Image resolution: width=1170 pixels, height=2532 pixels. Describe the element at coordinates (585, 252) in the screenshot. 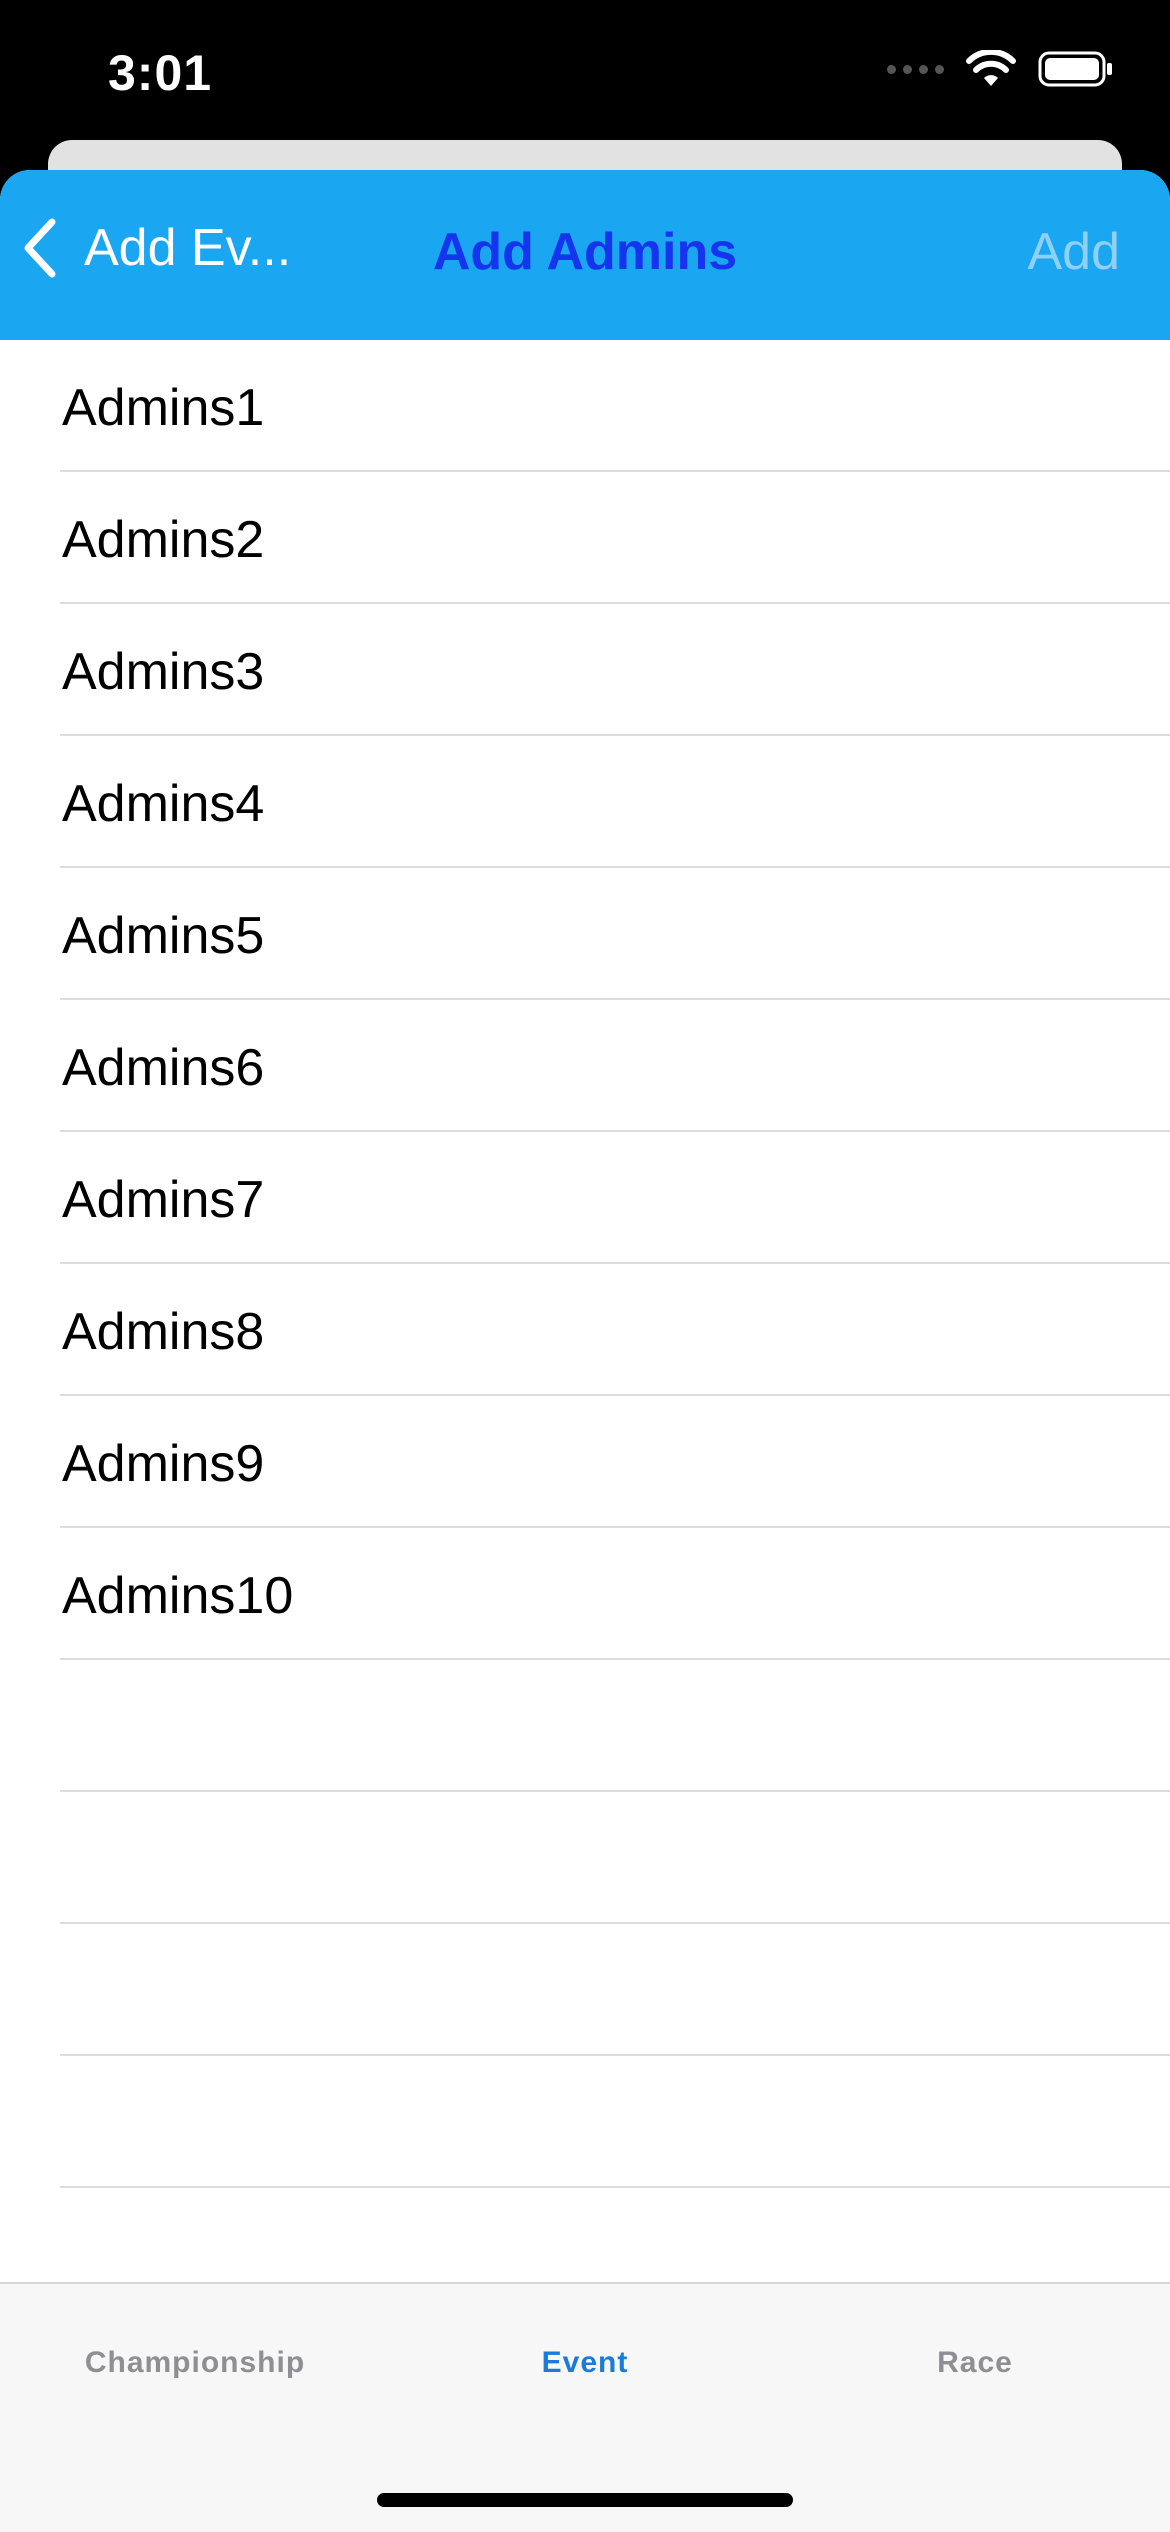

I see `page-title: Add Admins` at that location.